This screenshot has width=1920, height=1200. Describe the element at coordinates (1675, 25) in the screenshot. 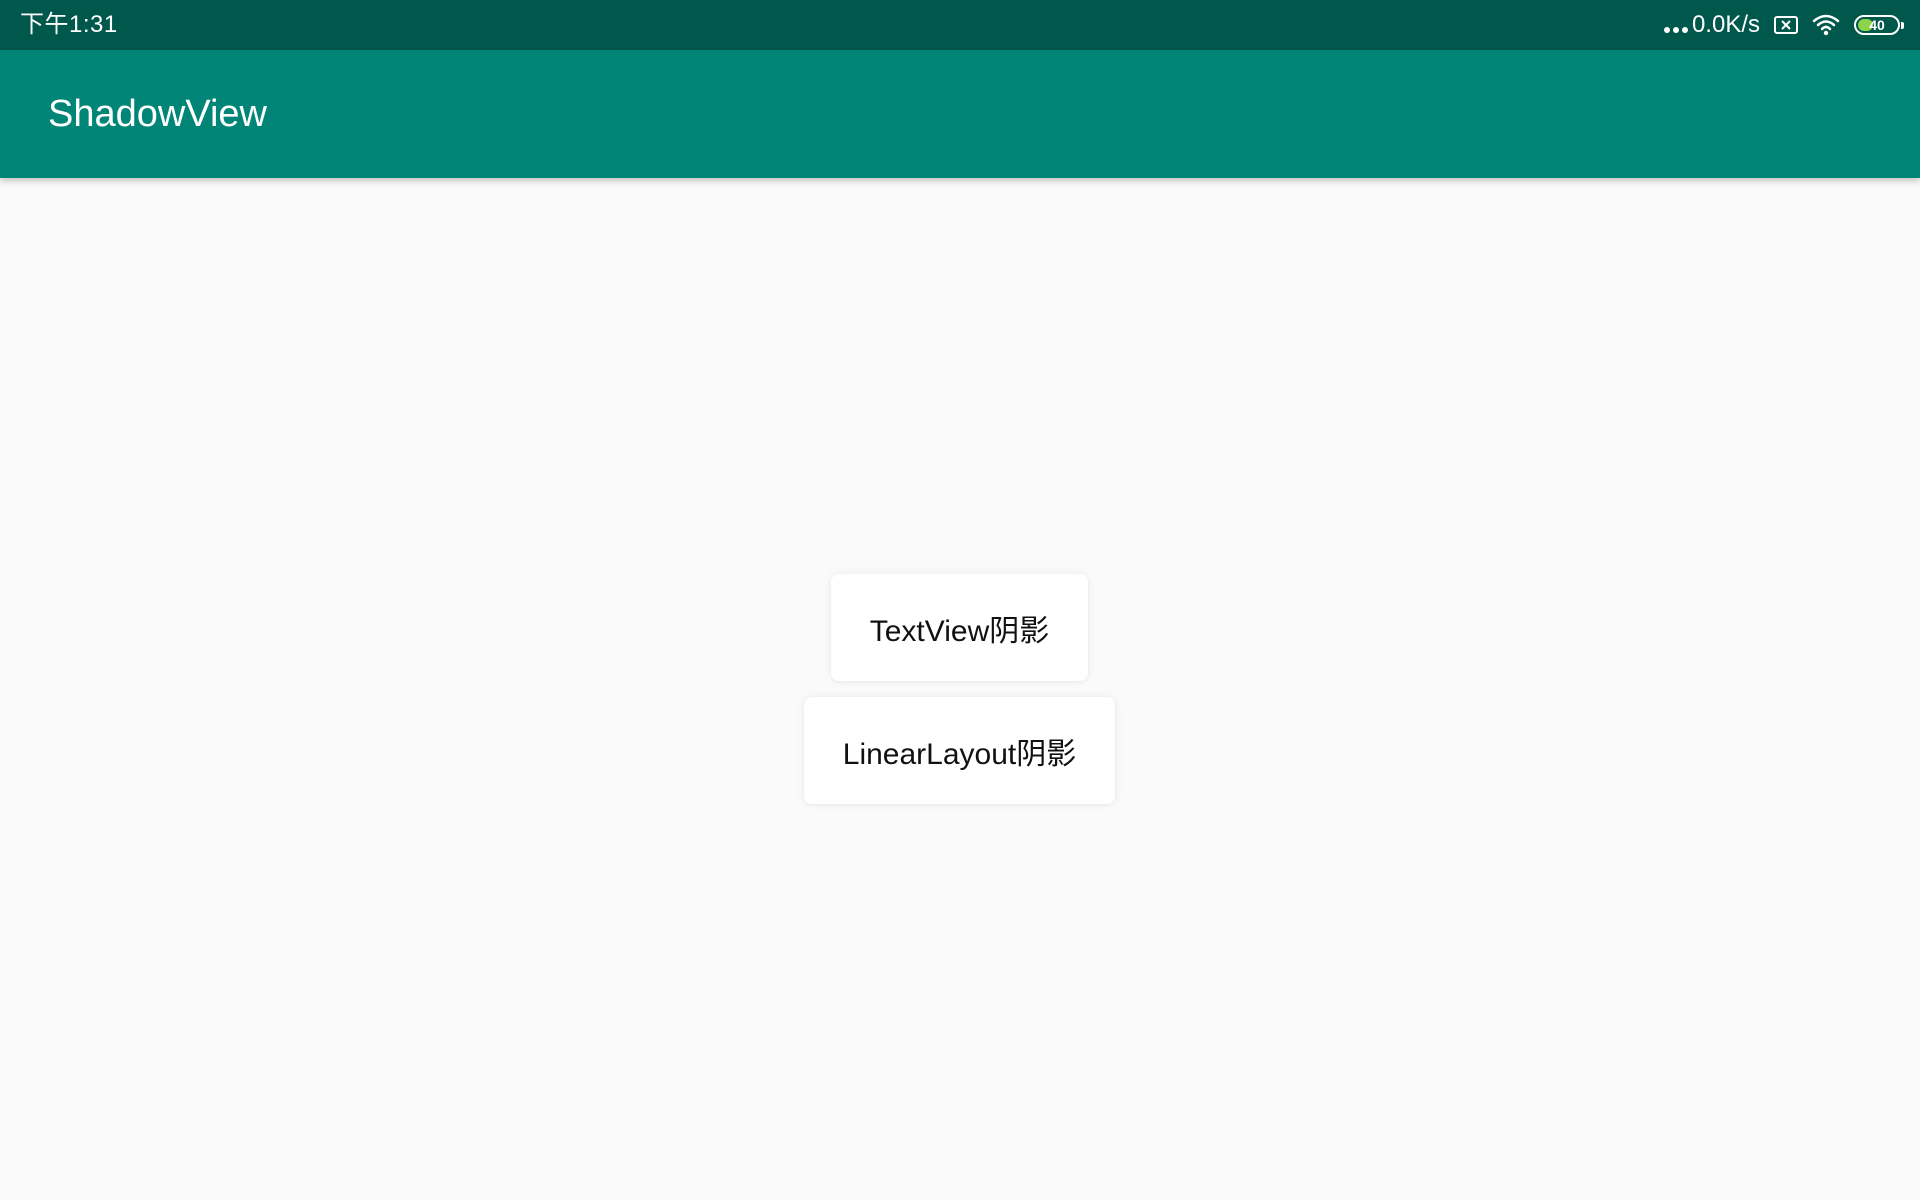

I see `signal-dots-icon` at that location.